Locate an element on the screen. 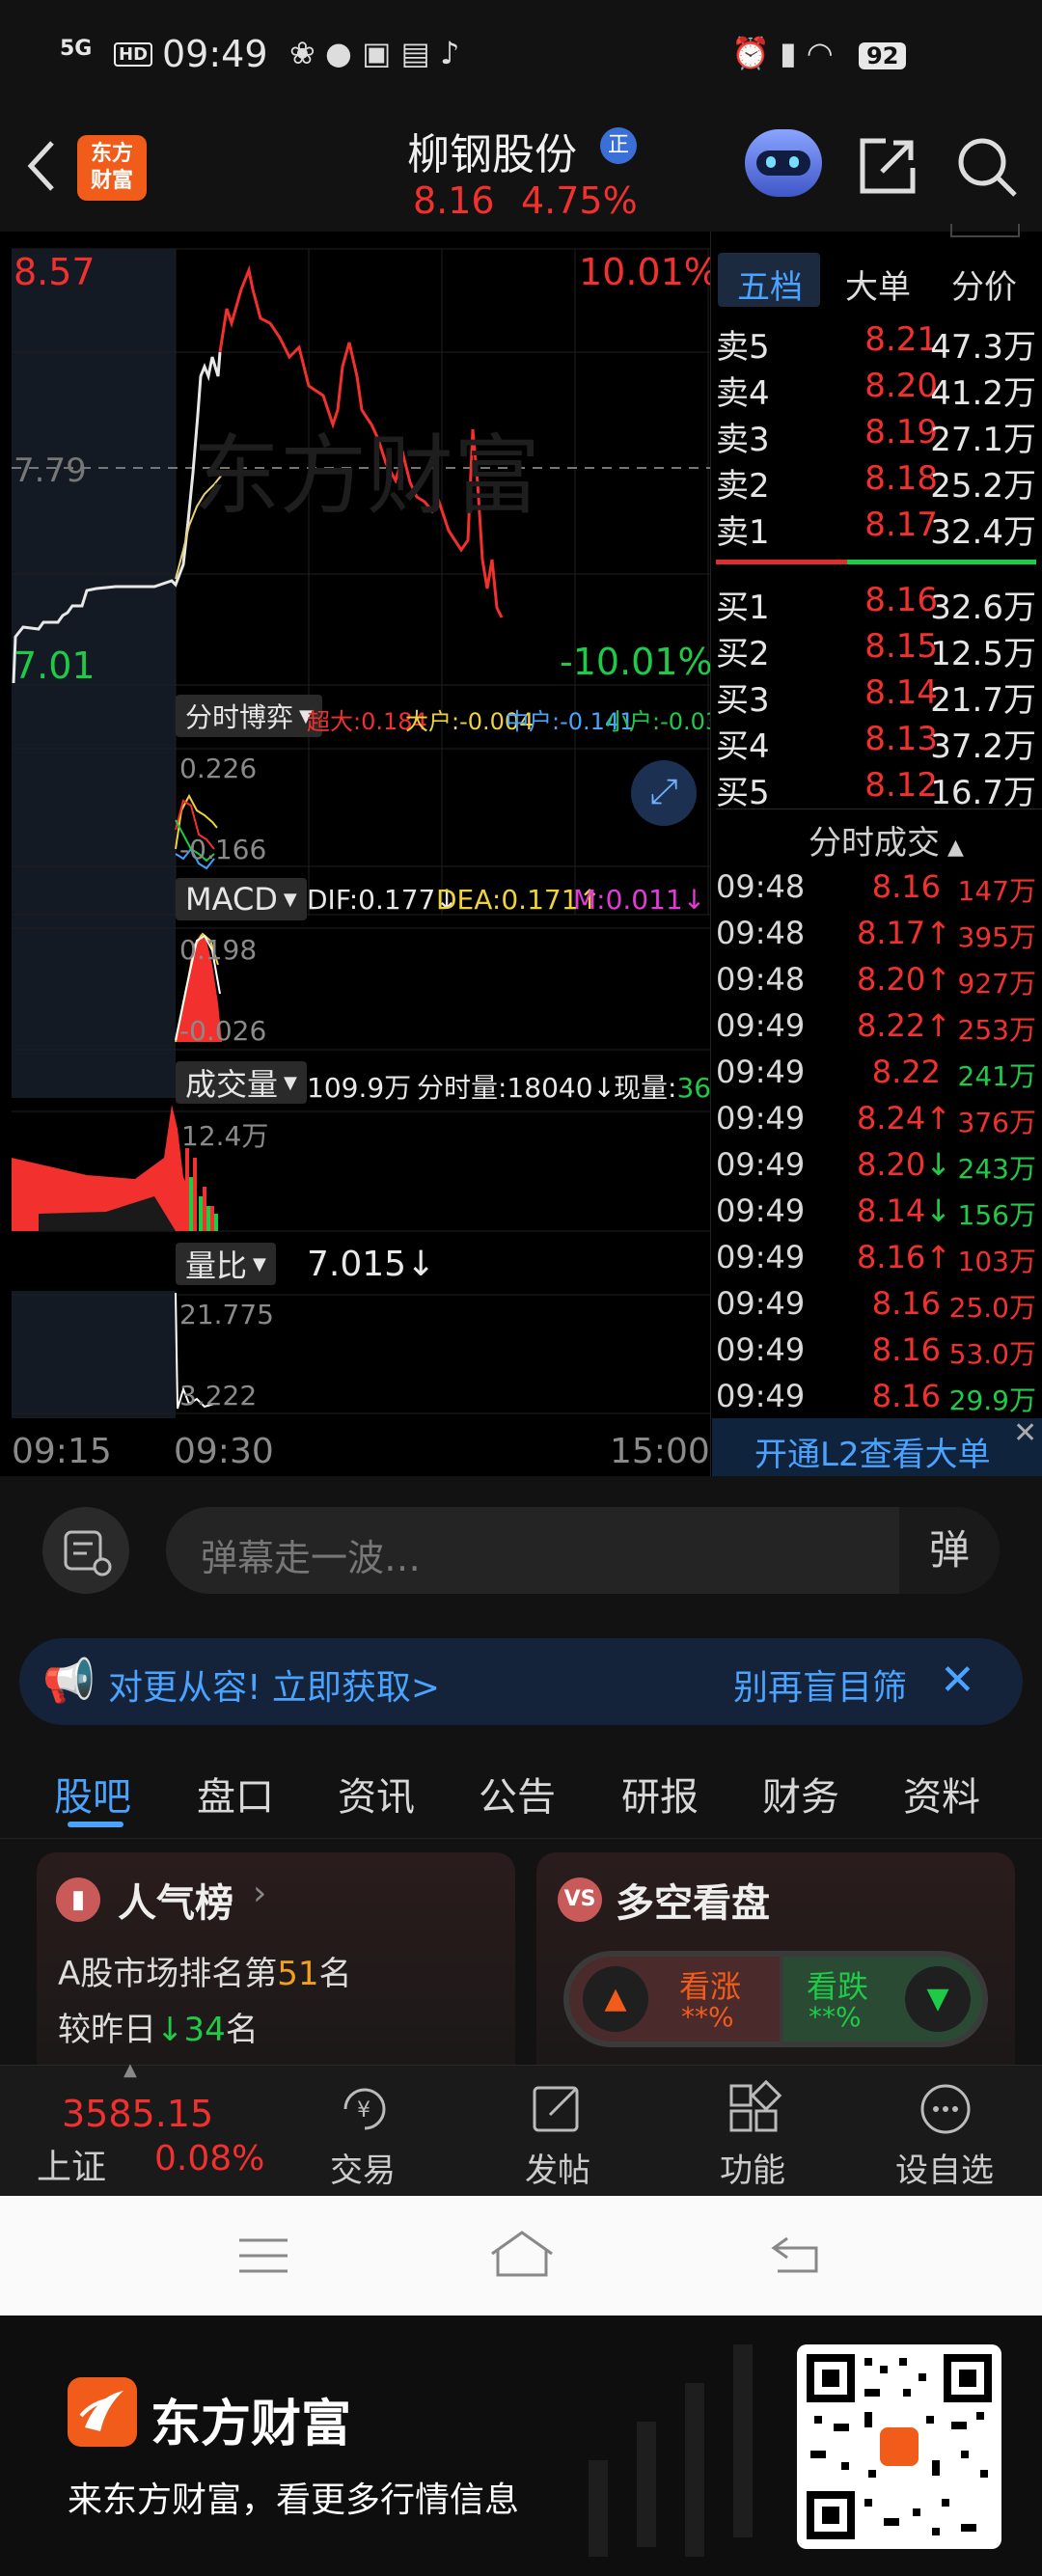 This screenshot has height=2576, width=1042. ind3-axis-top: 12.4万 is located at coordinates (225, 1136).